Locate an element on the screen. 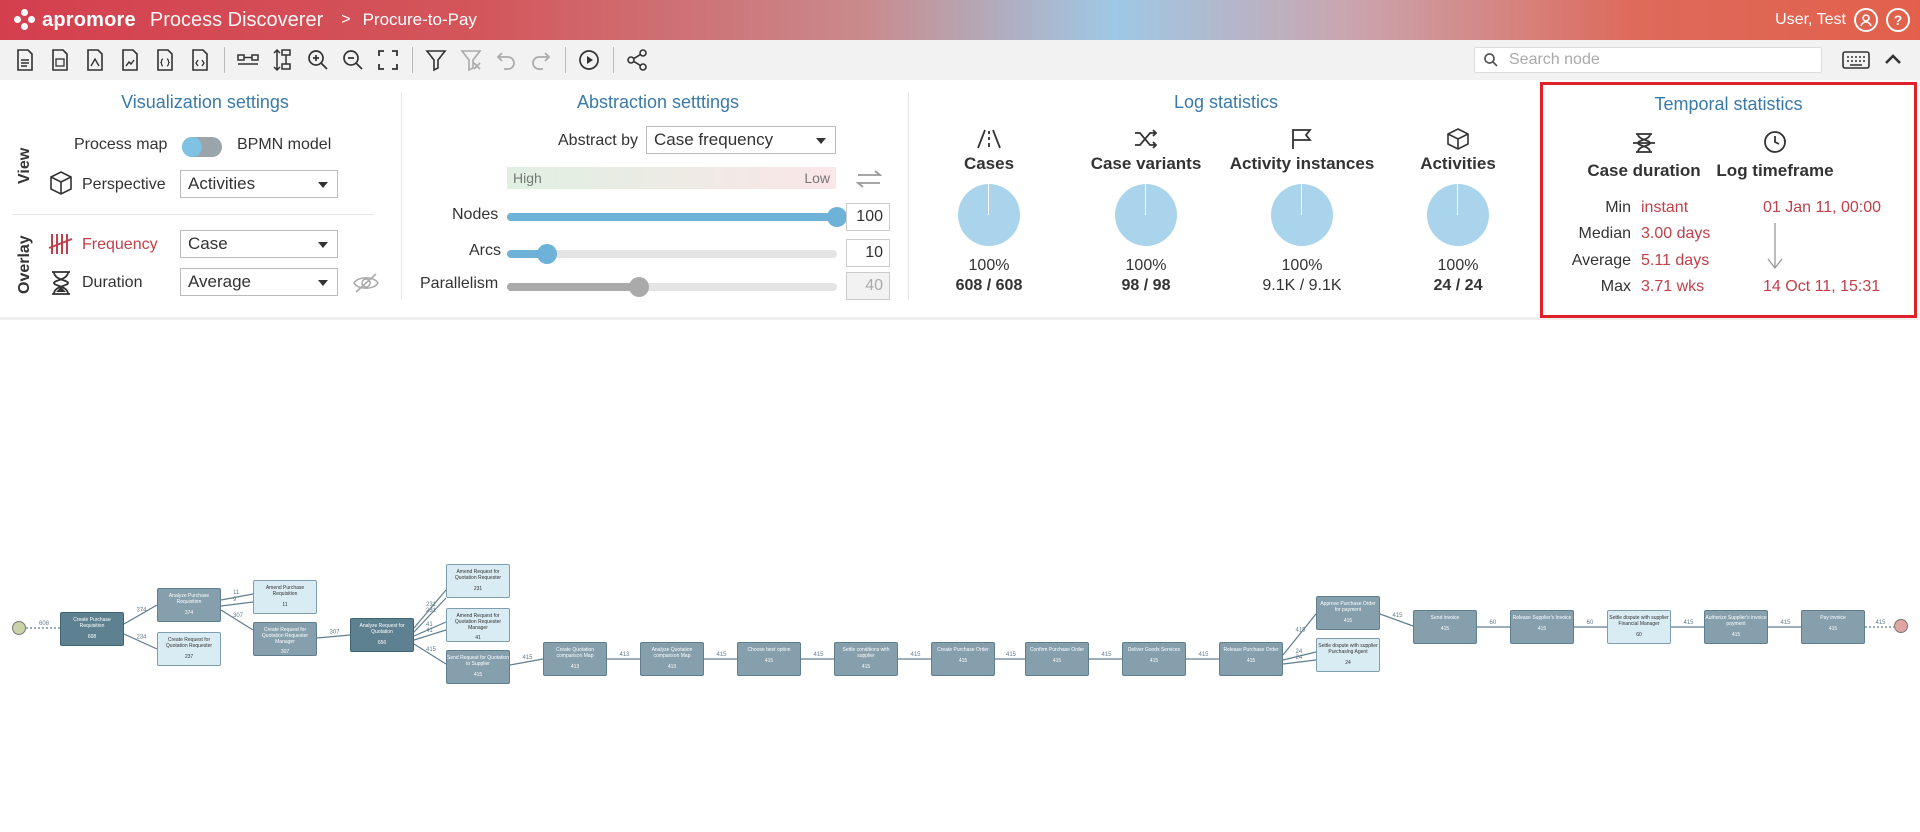 This screenshot has height=832, width=1920. process-node: Settle conditions with supplier 415 is located at coordinates (866, 659).